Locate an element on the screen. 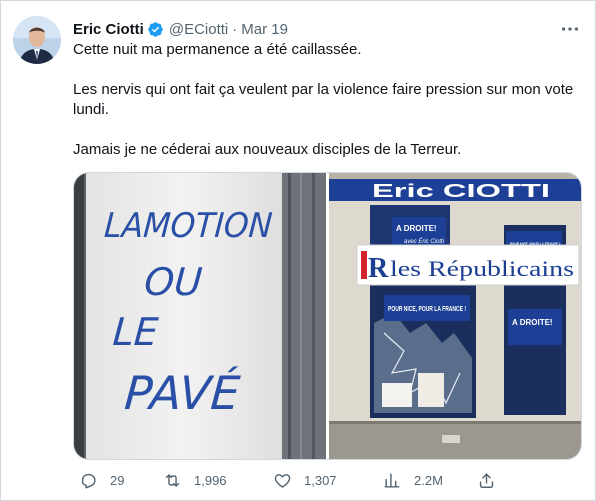  action-bar: 29 1,996 1,307 2.2M is located at coordinates (325, 480).